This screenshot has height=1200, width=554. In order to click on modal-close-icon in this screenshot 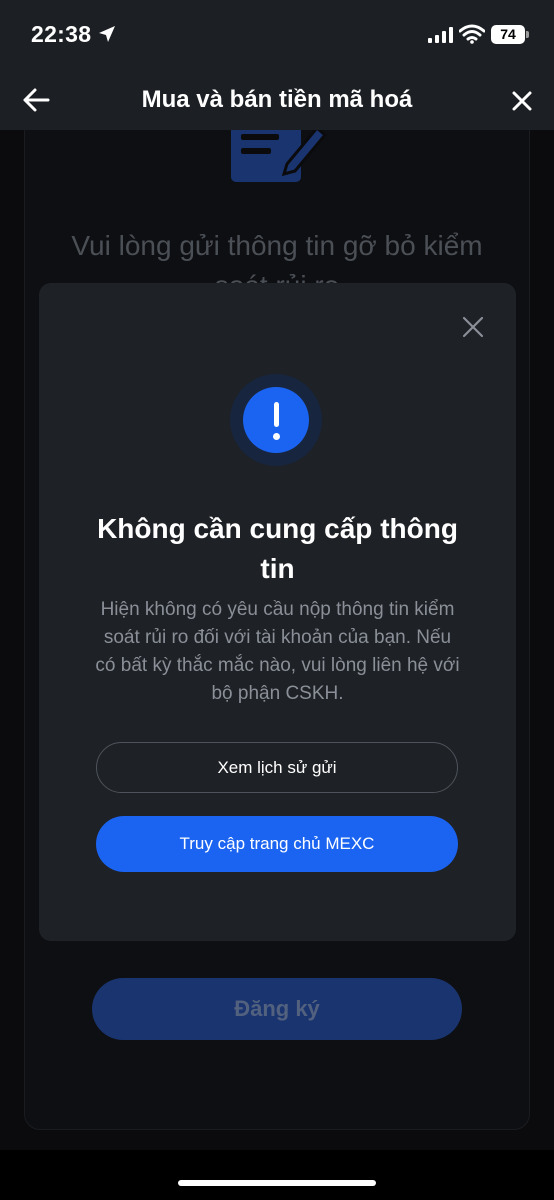, I will do `click(473, 327)`.